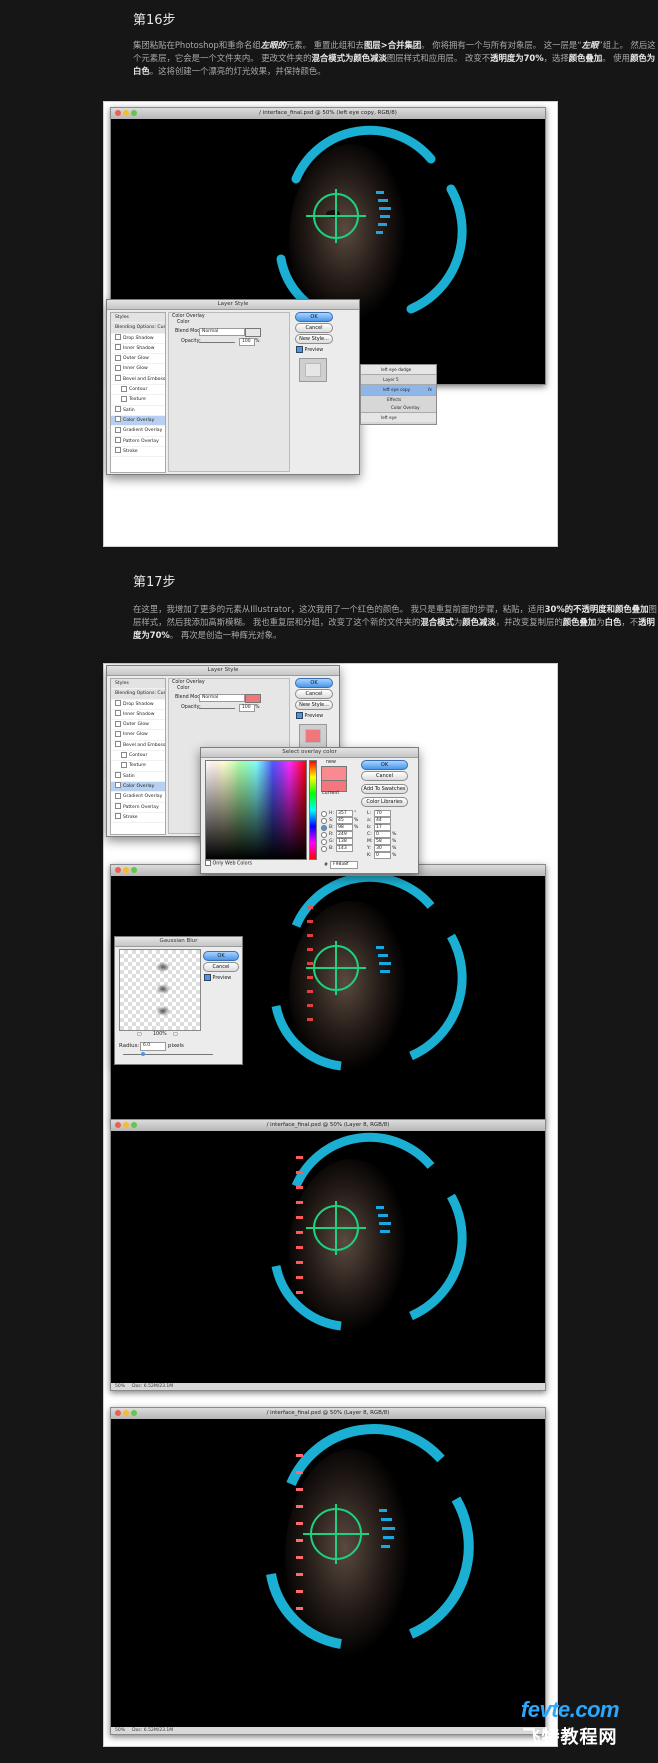  I want to click on radius-slider, so click(168, 1054).